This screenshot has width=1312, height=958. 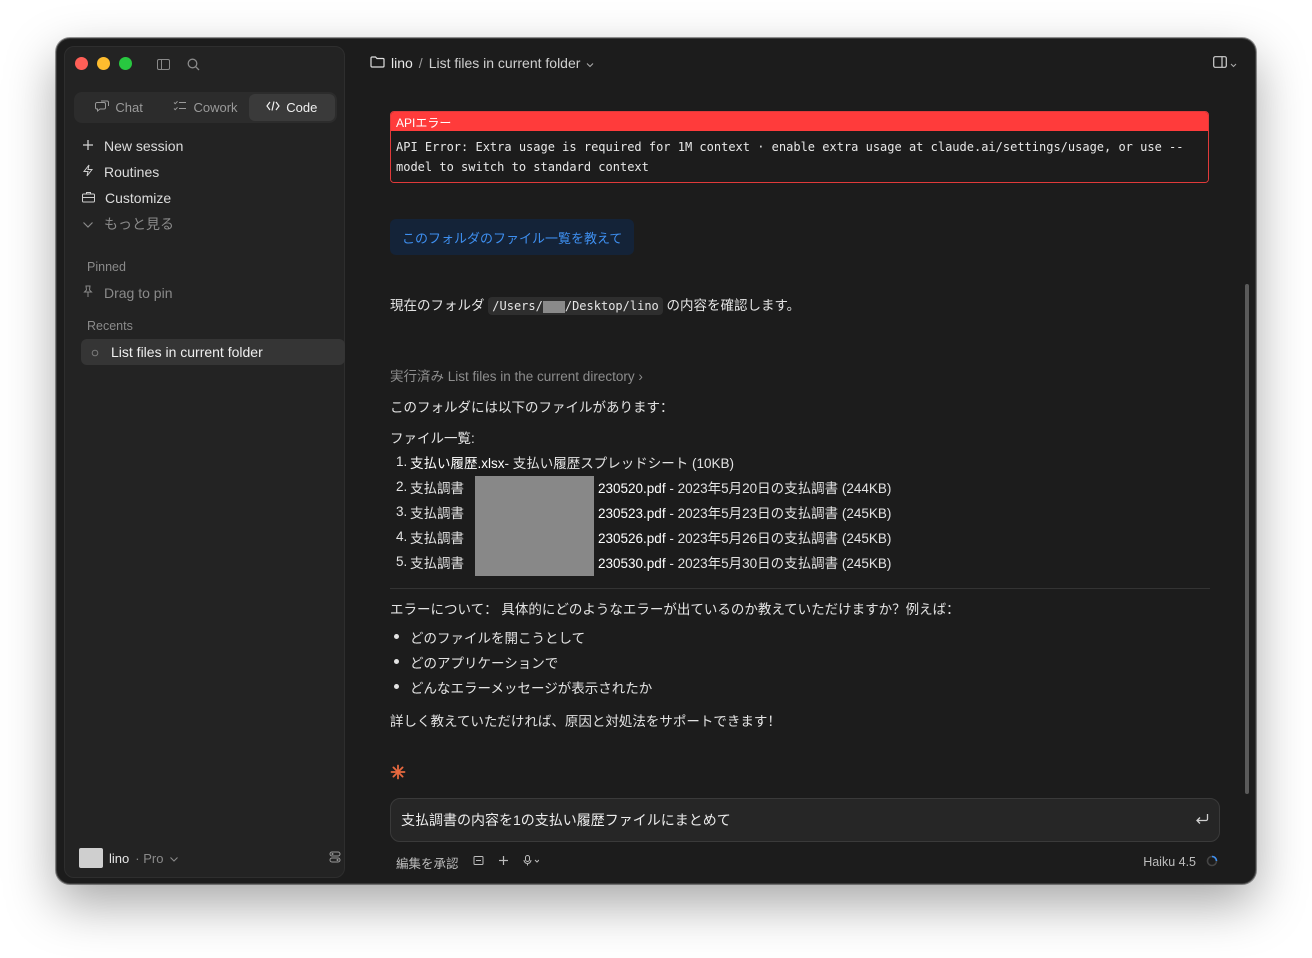 What do you see at coordinates (402, 511) in the screenshot?
I see `list-number: 3.` at bounding box center [402, 511].